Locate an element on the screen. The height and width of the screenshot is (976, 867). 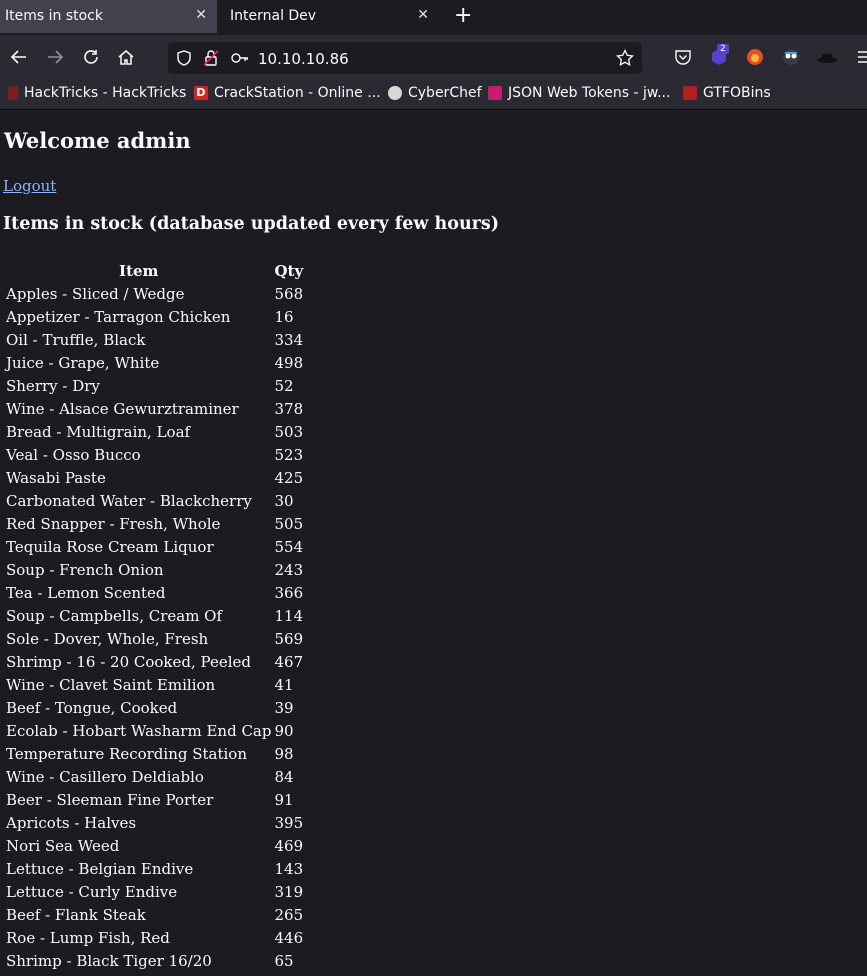
item-name-cell: Beer - Sleeman Fine Porter is located at coordinates (110, 799).